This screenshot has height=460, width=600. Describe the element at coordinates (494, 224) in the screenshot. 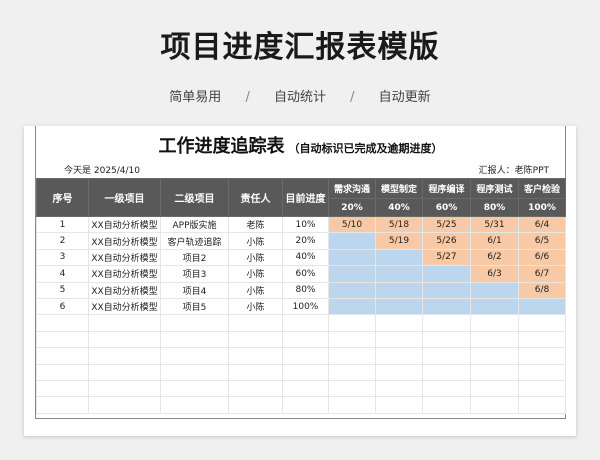

I see `cell-stage-date: 5/31` at that location.